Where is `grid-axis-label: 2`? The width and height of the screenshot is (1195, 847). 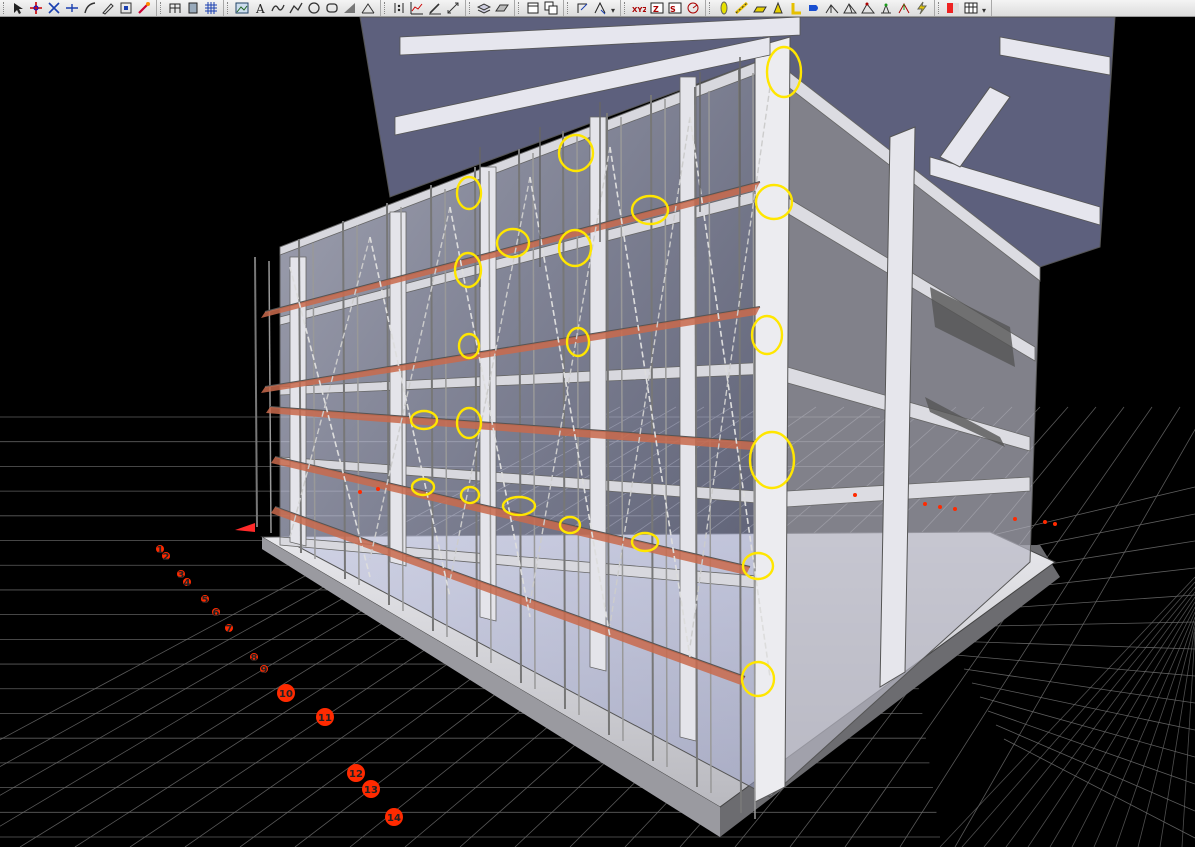
grid-axis-label: 2 is located at coordinates (166, 557).